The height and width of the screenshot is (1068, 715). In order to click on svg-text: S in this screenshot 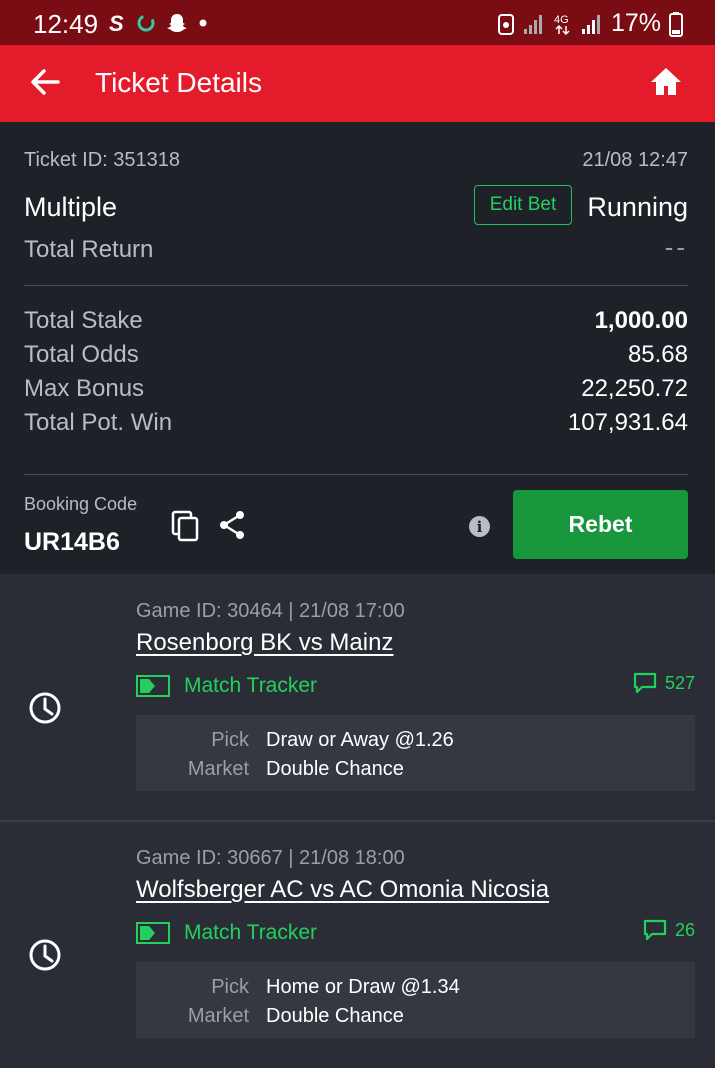, I will do `click(116, 23)`.